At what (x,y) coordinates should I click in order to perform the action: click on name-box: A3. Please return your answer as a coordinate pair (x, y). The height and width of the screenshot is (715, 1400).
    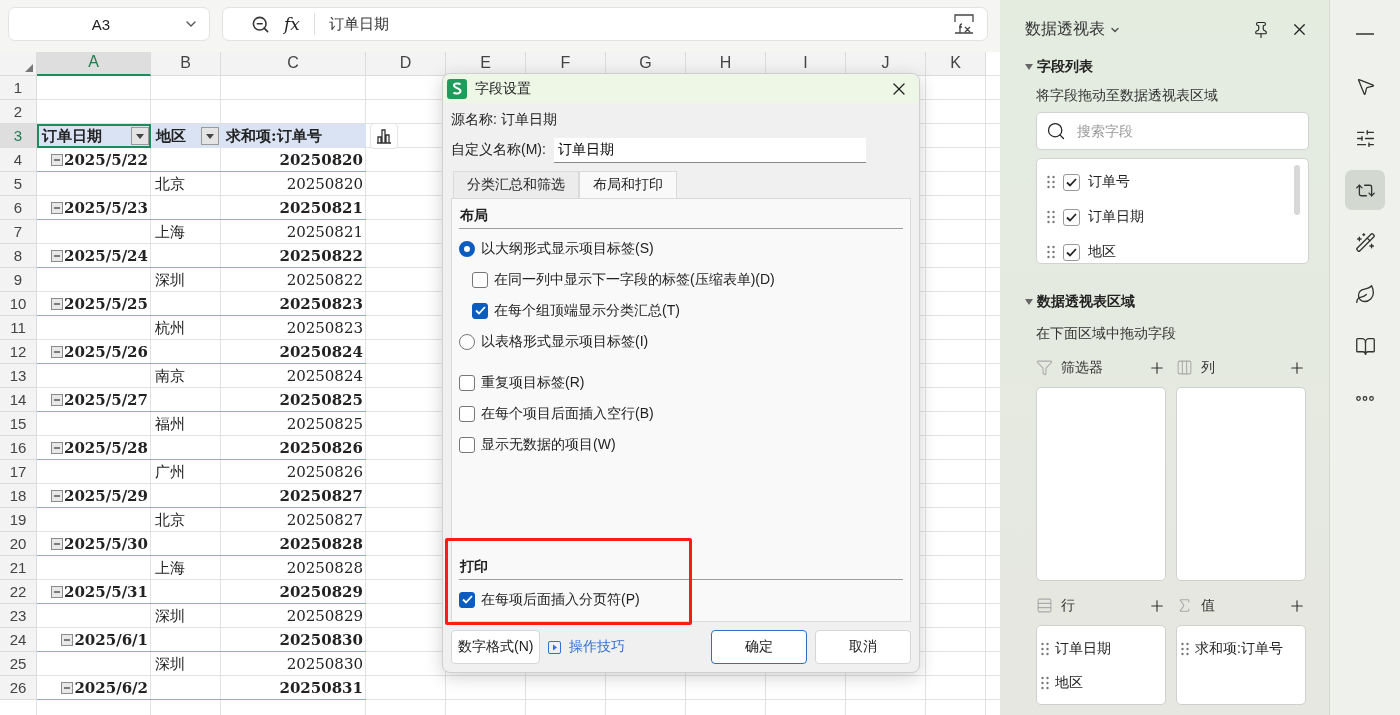
    Looking at the image, I should click on (109, 24).